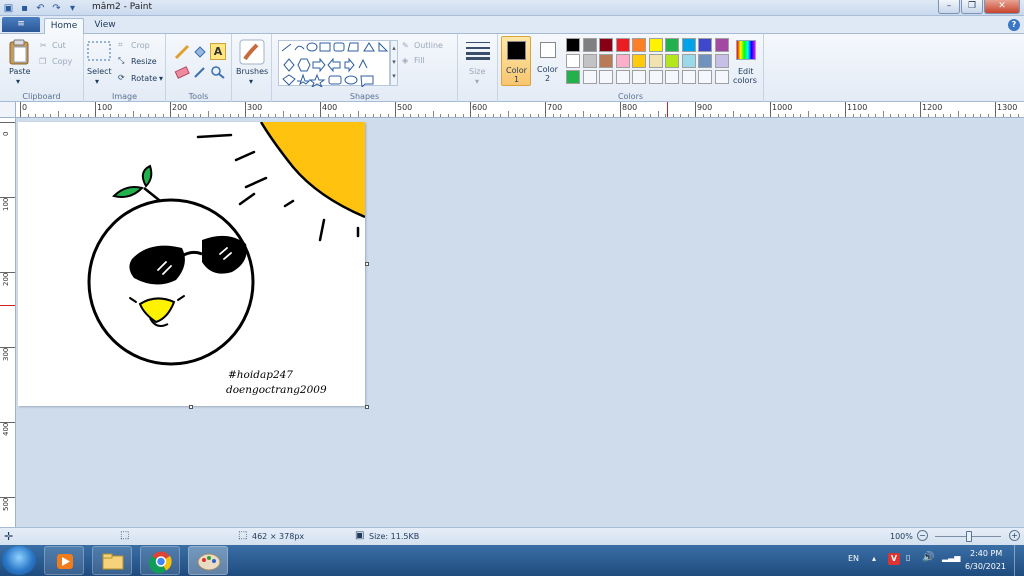  Describe the element at coordinates (908, 557) in the screenshot. I see `device-tray-icon: ▯` at that location.